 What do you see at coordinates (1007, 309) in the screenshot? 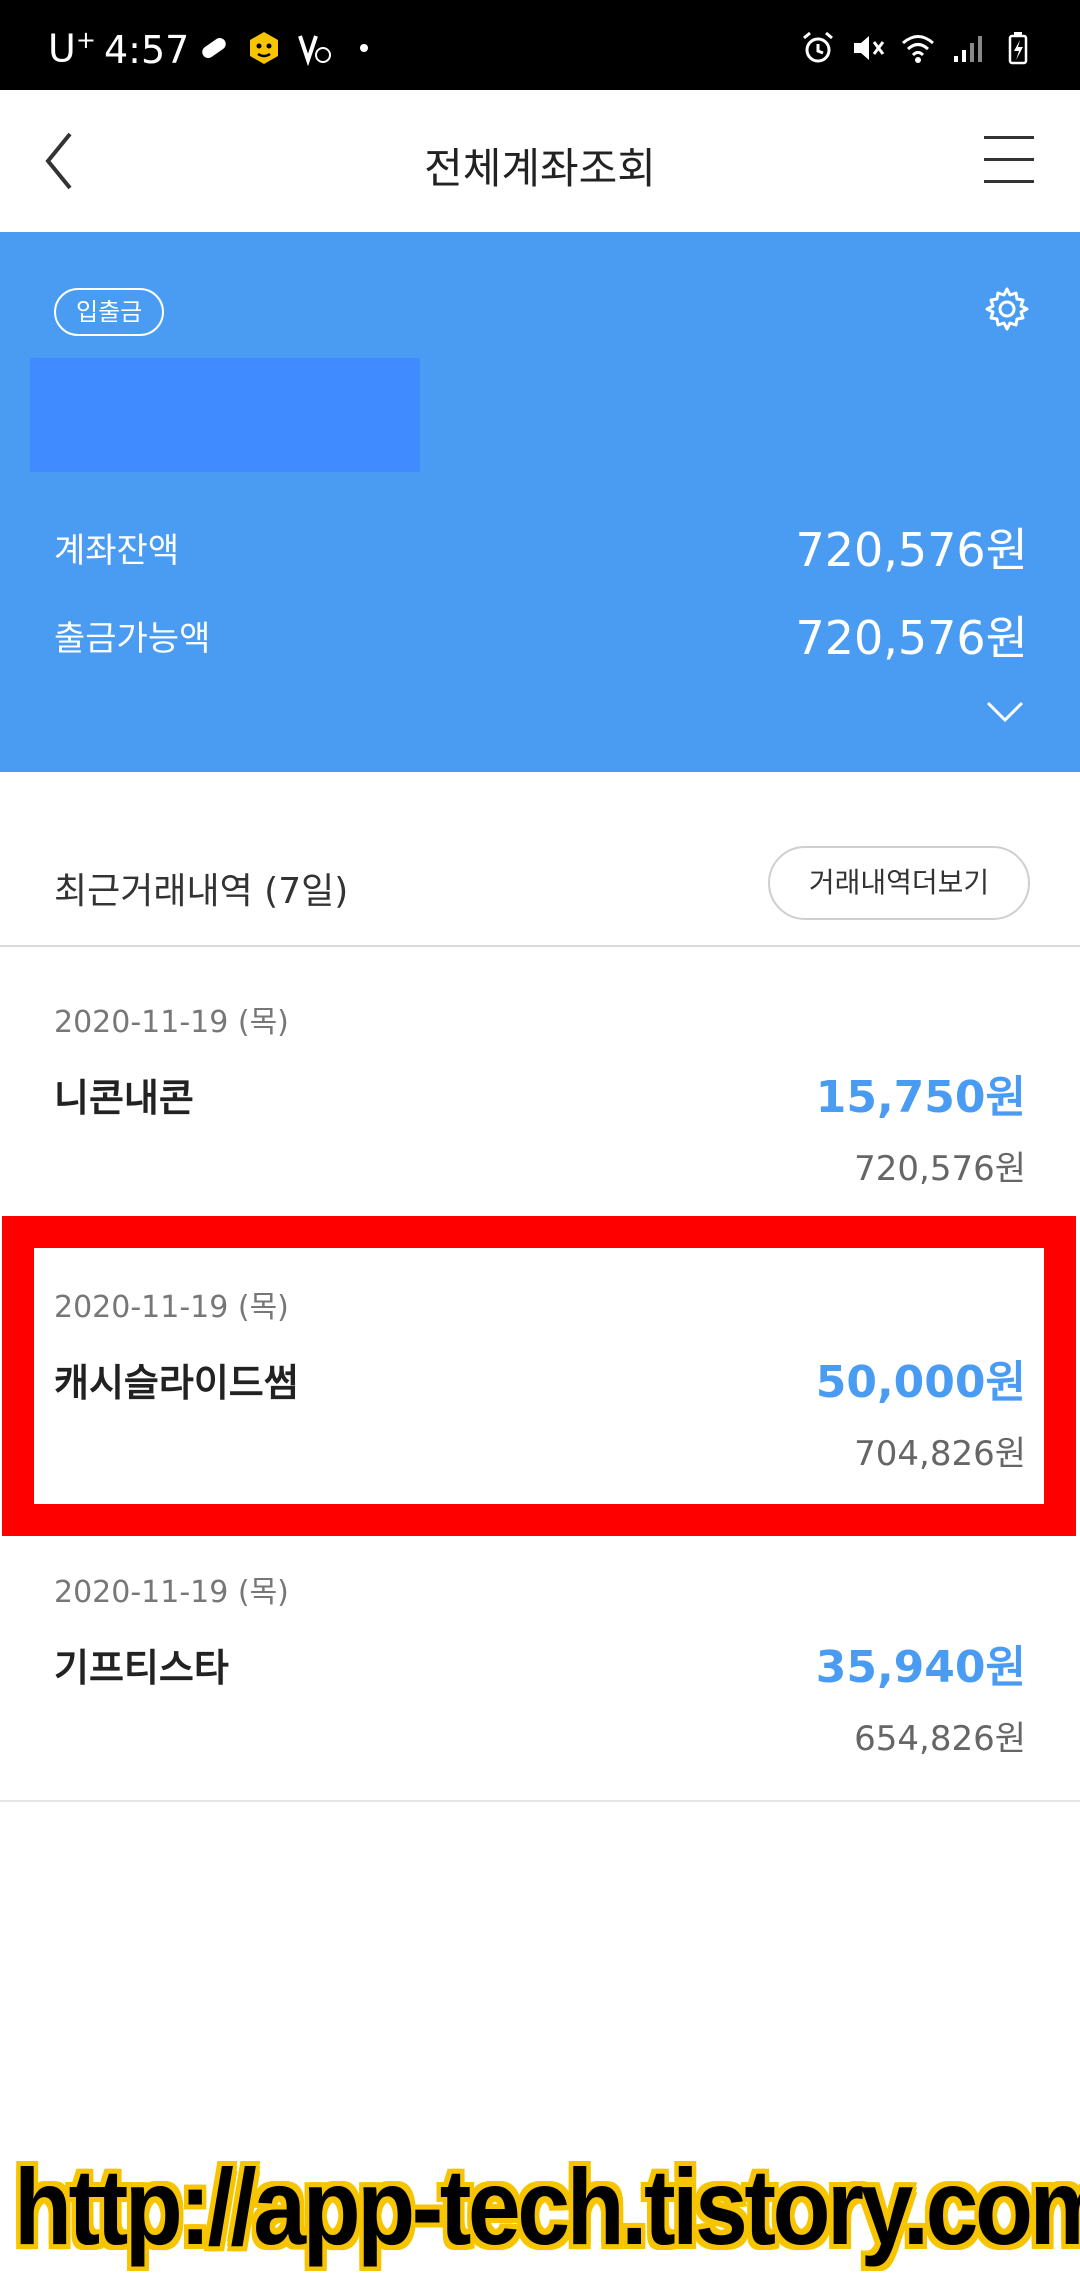
I see `gear-icon` at bounding box center [1007, 309].